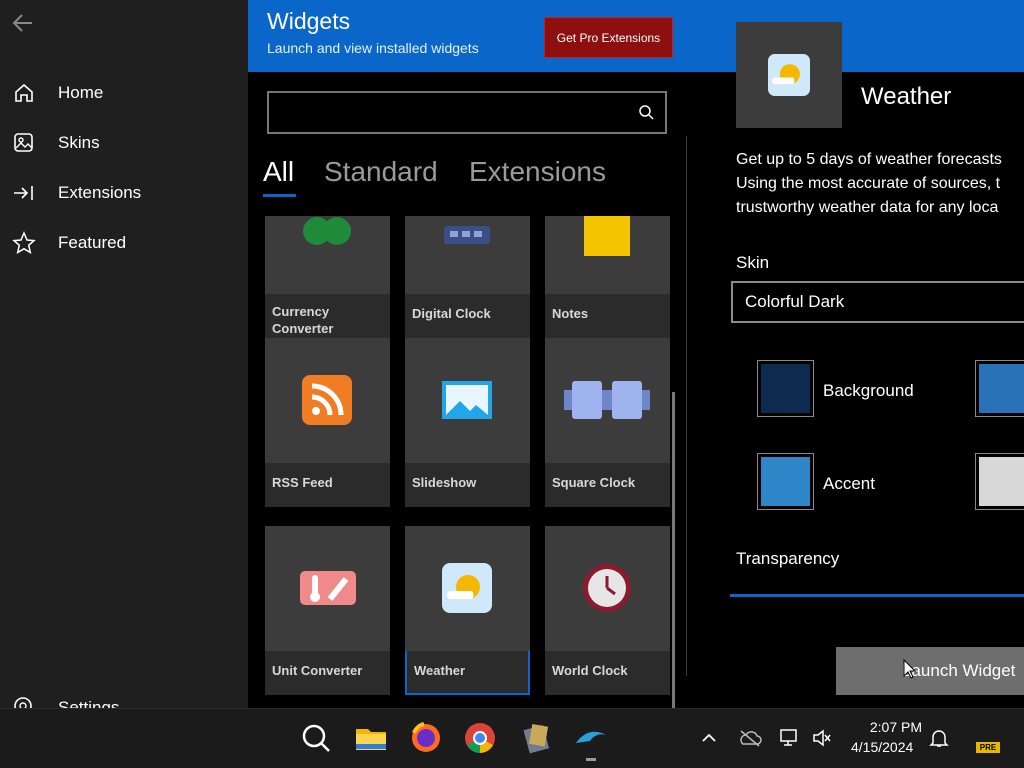 The image size is (1024, 768). I want to click on widget-tile-slideshow: Slideshow, so click(467, 422).